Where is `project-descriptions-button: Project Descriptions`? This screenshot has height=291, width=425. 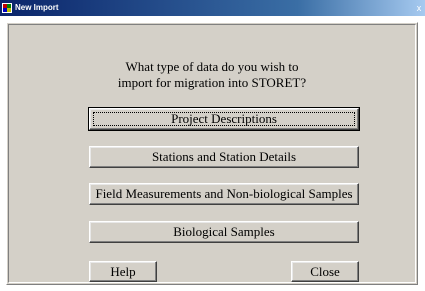 project-descriptions-button: Project Descriptions is located at coordinates (224, 119).